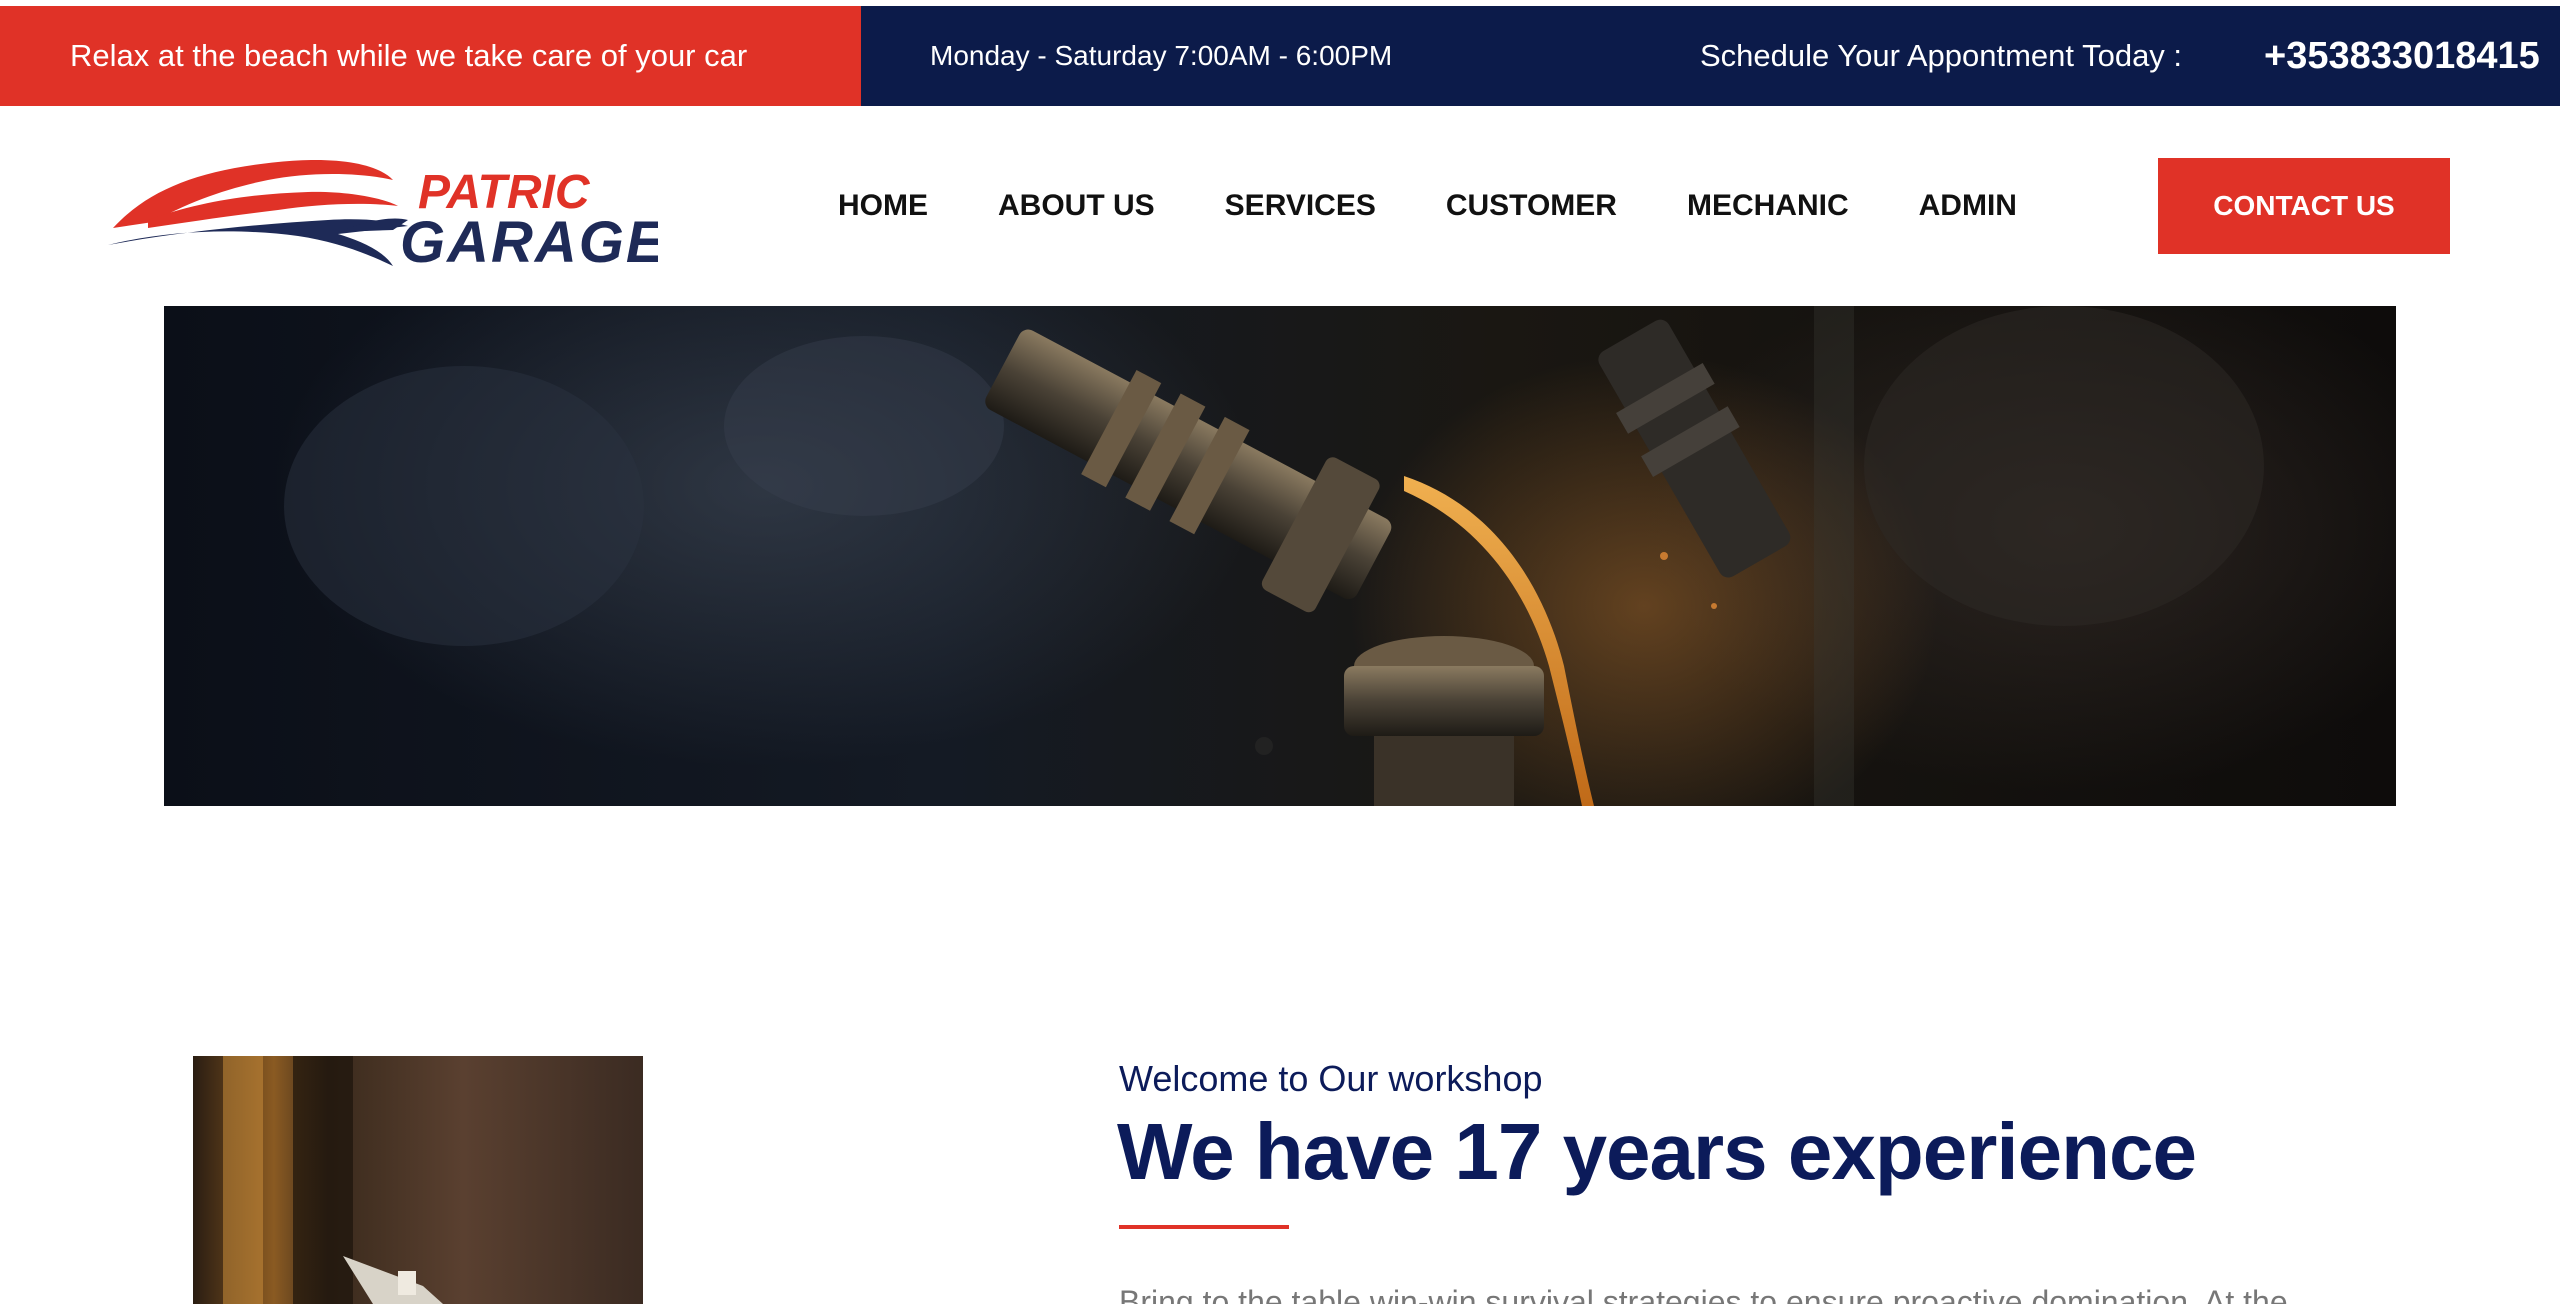  What do you see at coordinates (1204, 1227) in the screenshot?
I see `headline-underline` at bounding box center [1204, 1227].